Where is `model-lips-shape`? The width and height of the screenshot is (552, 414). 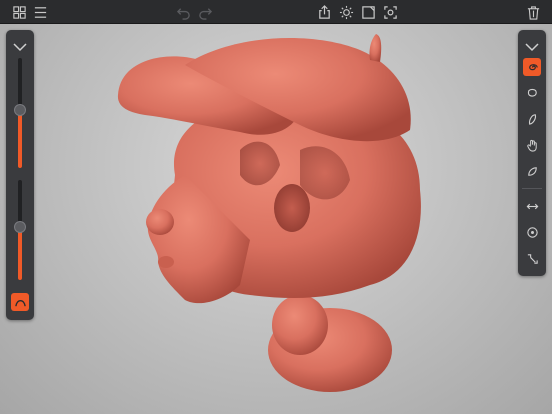 model-lips-shape is located at coordinates (166, 262).